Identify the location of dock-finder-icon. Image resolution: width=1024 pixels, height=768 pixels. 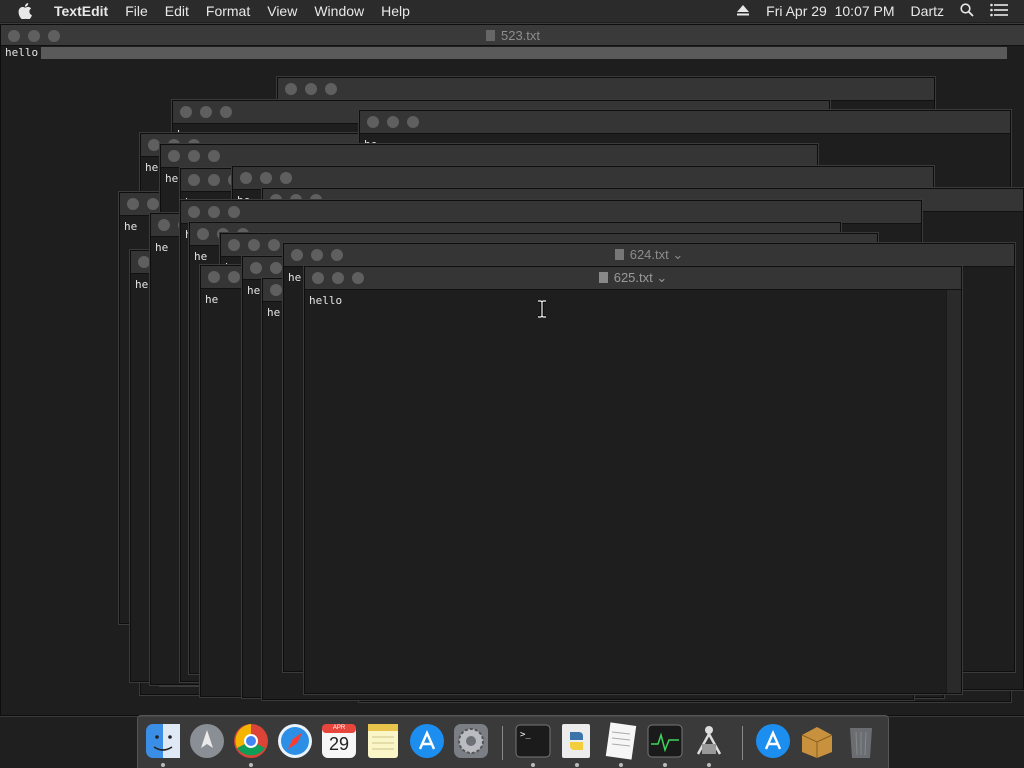
(163, 741).